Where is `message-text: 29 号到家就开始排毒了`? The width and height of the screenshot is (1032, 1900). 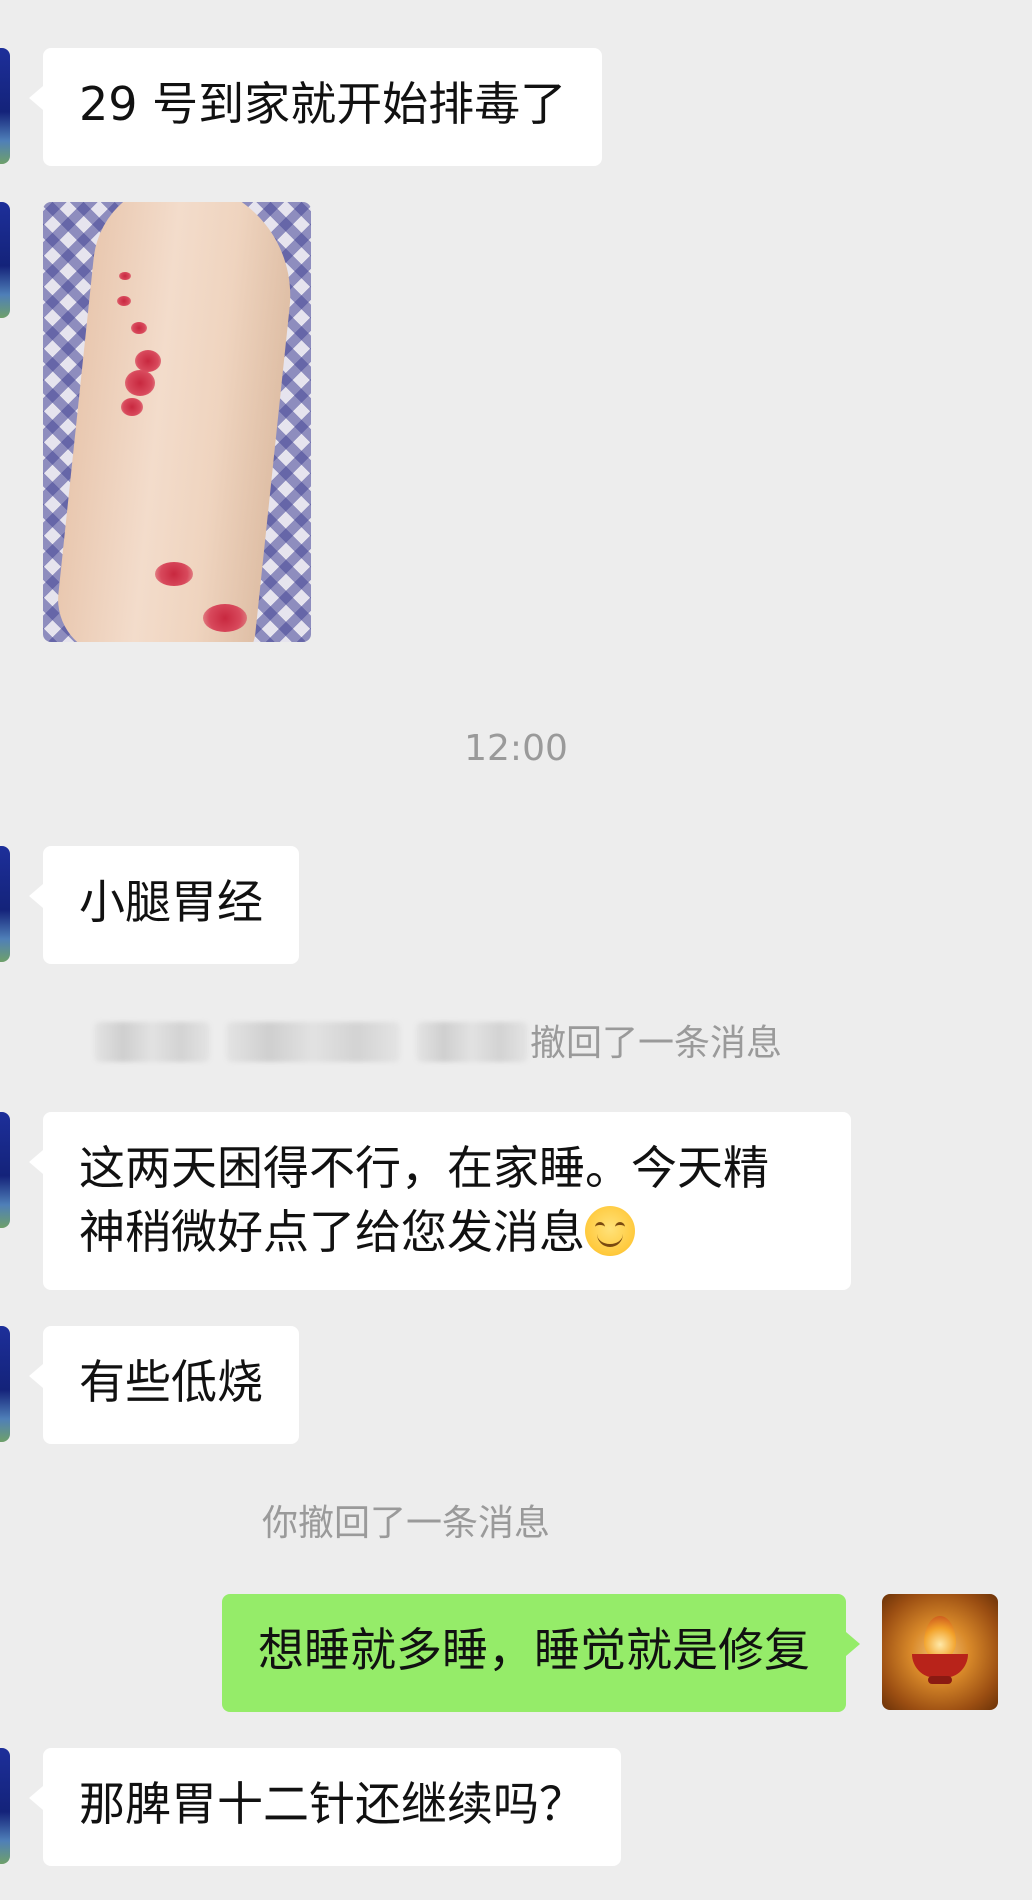
message-text: 29 号到家就开始排毒了 is located at coordinates (323, 104).